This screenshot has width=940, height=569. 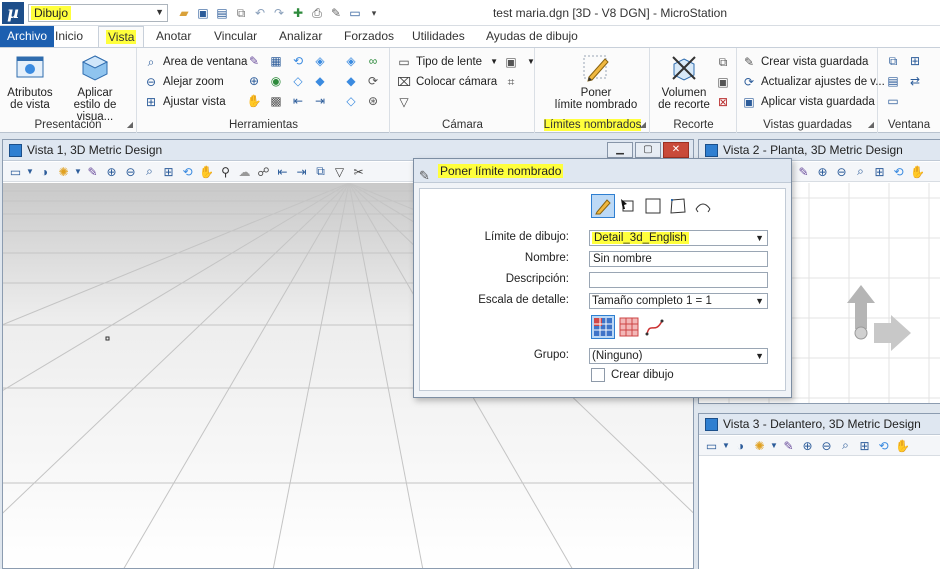 I want to click on maximize-button: ▢, so click(x=648, y=150).